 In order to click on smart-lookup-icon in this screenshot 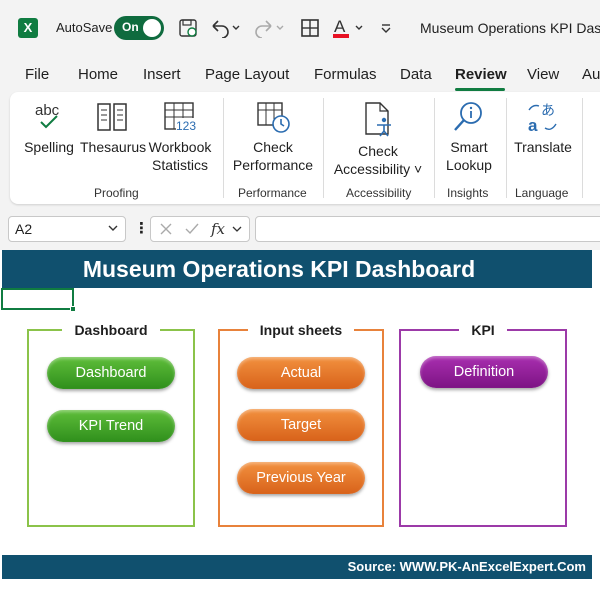, I will do `click(468, 116)`.